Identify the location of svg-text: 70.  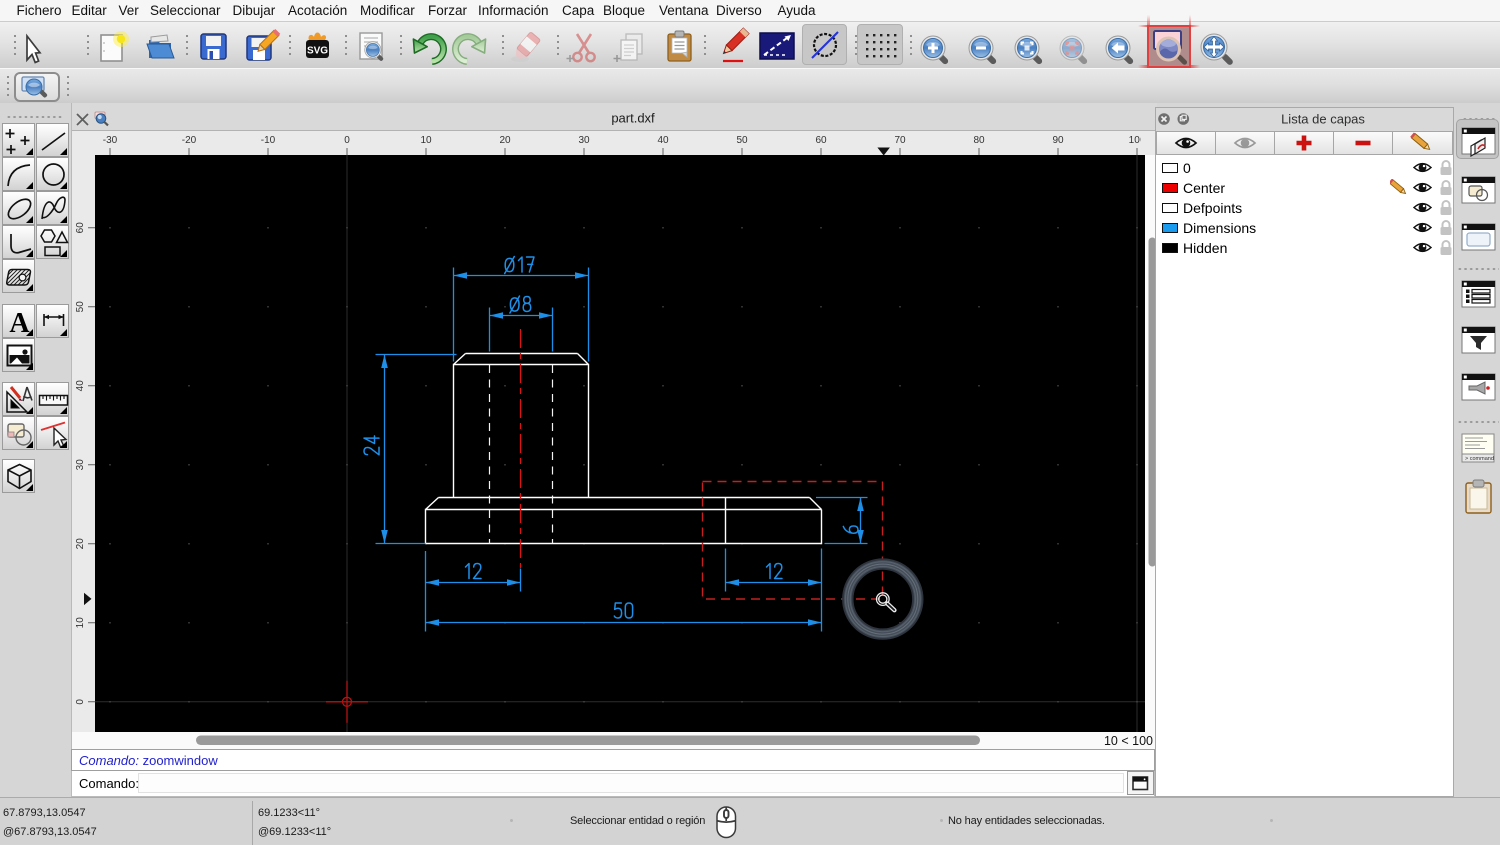
(900, 140).